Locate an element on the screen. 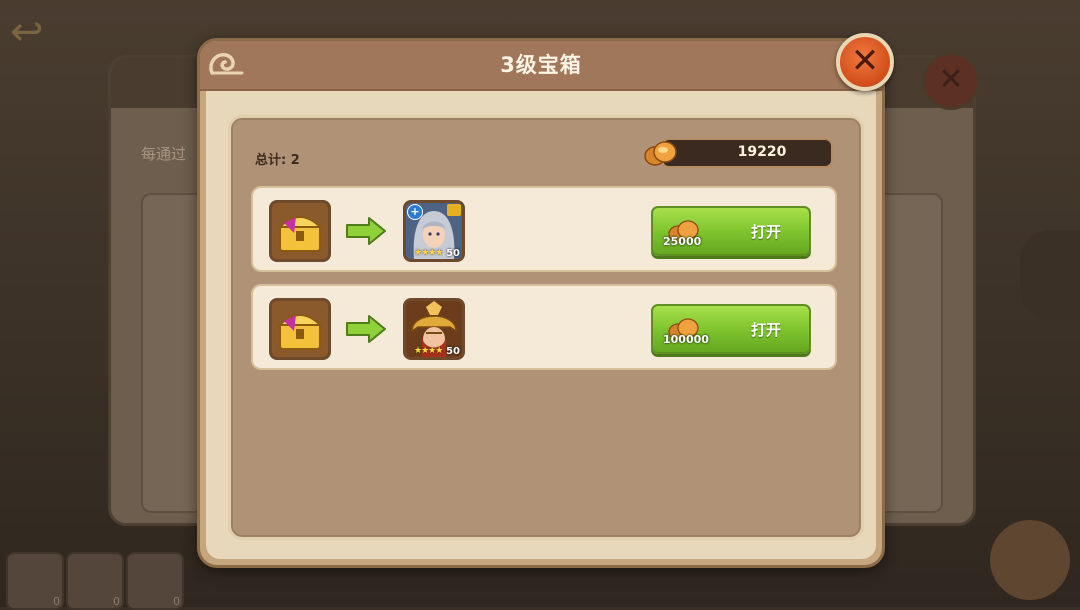 The height and width of the screenshot is (610, 1080). rank-crown-icon is located at coordinates (454, 210).